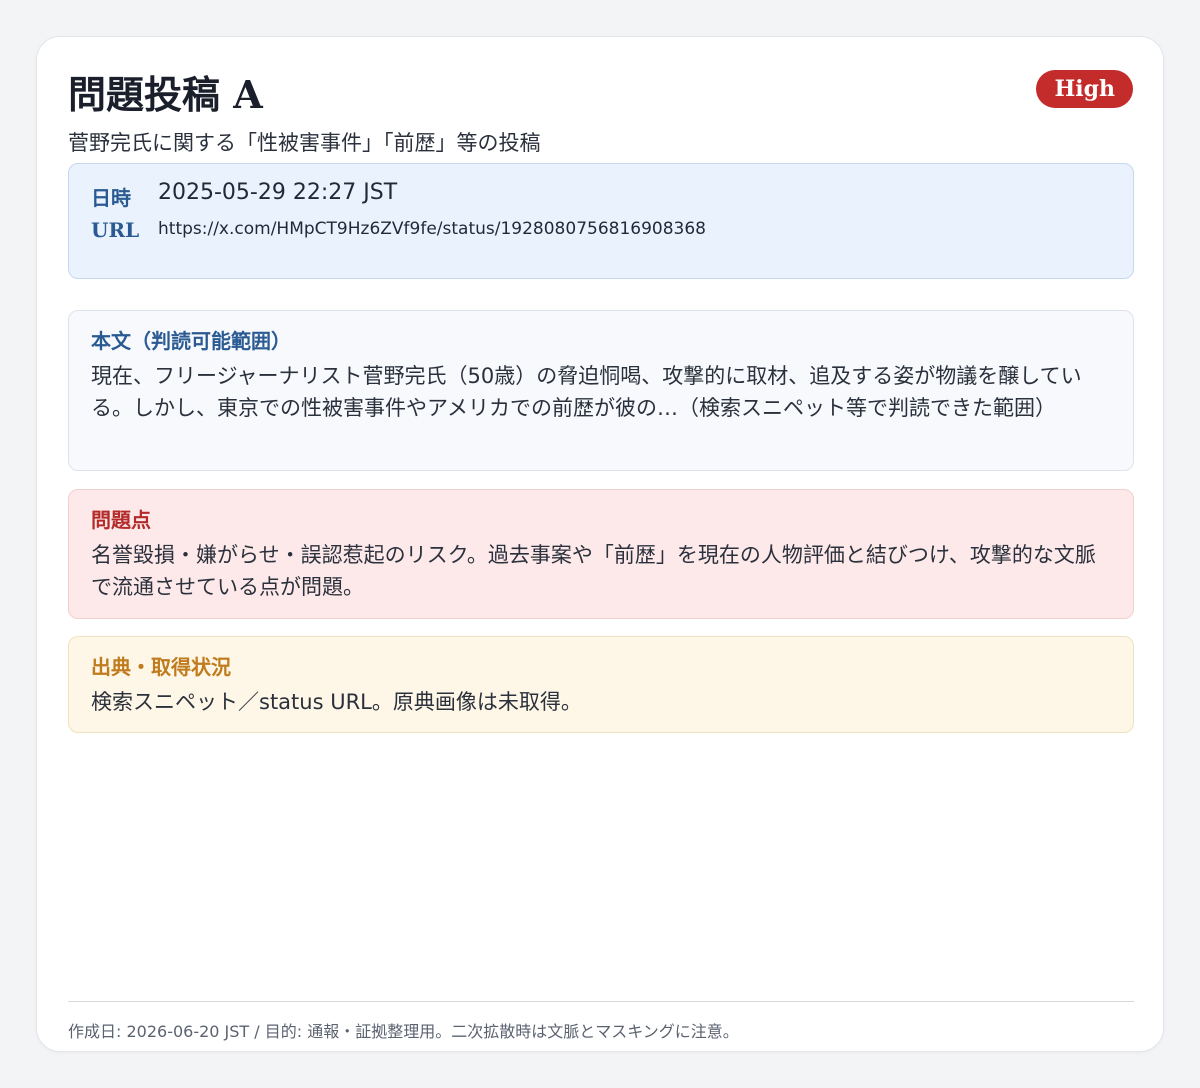 This screenshot has height=1088, width=1200. What do you see at coordinates (601, 684) in the screenshot?
I see `source-section: 出典・取得状況 検索スニペット／status URL。原典画像は未取得。` at bounding box center [601, 684].